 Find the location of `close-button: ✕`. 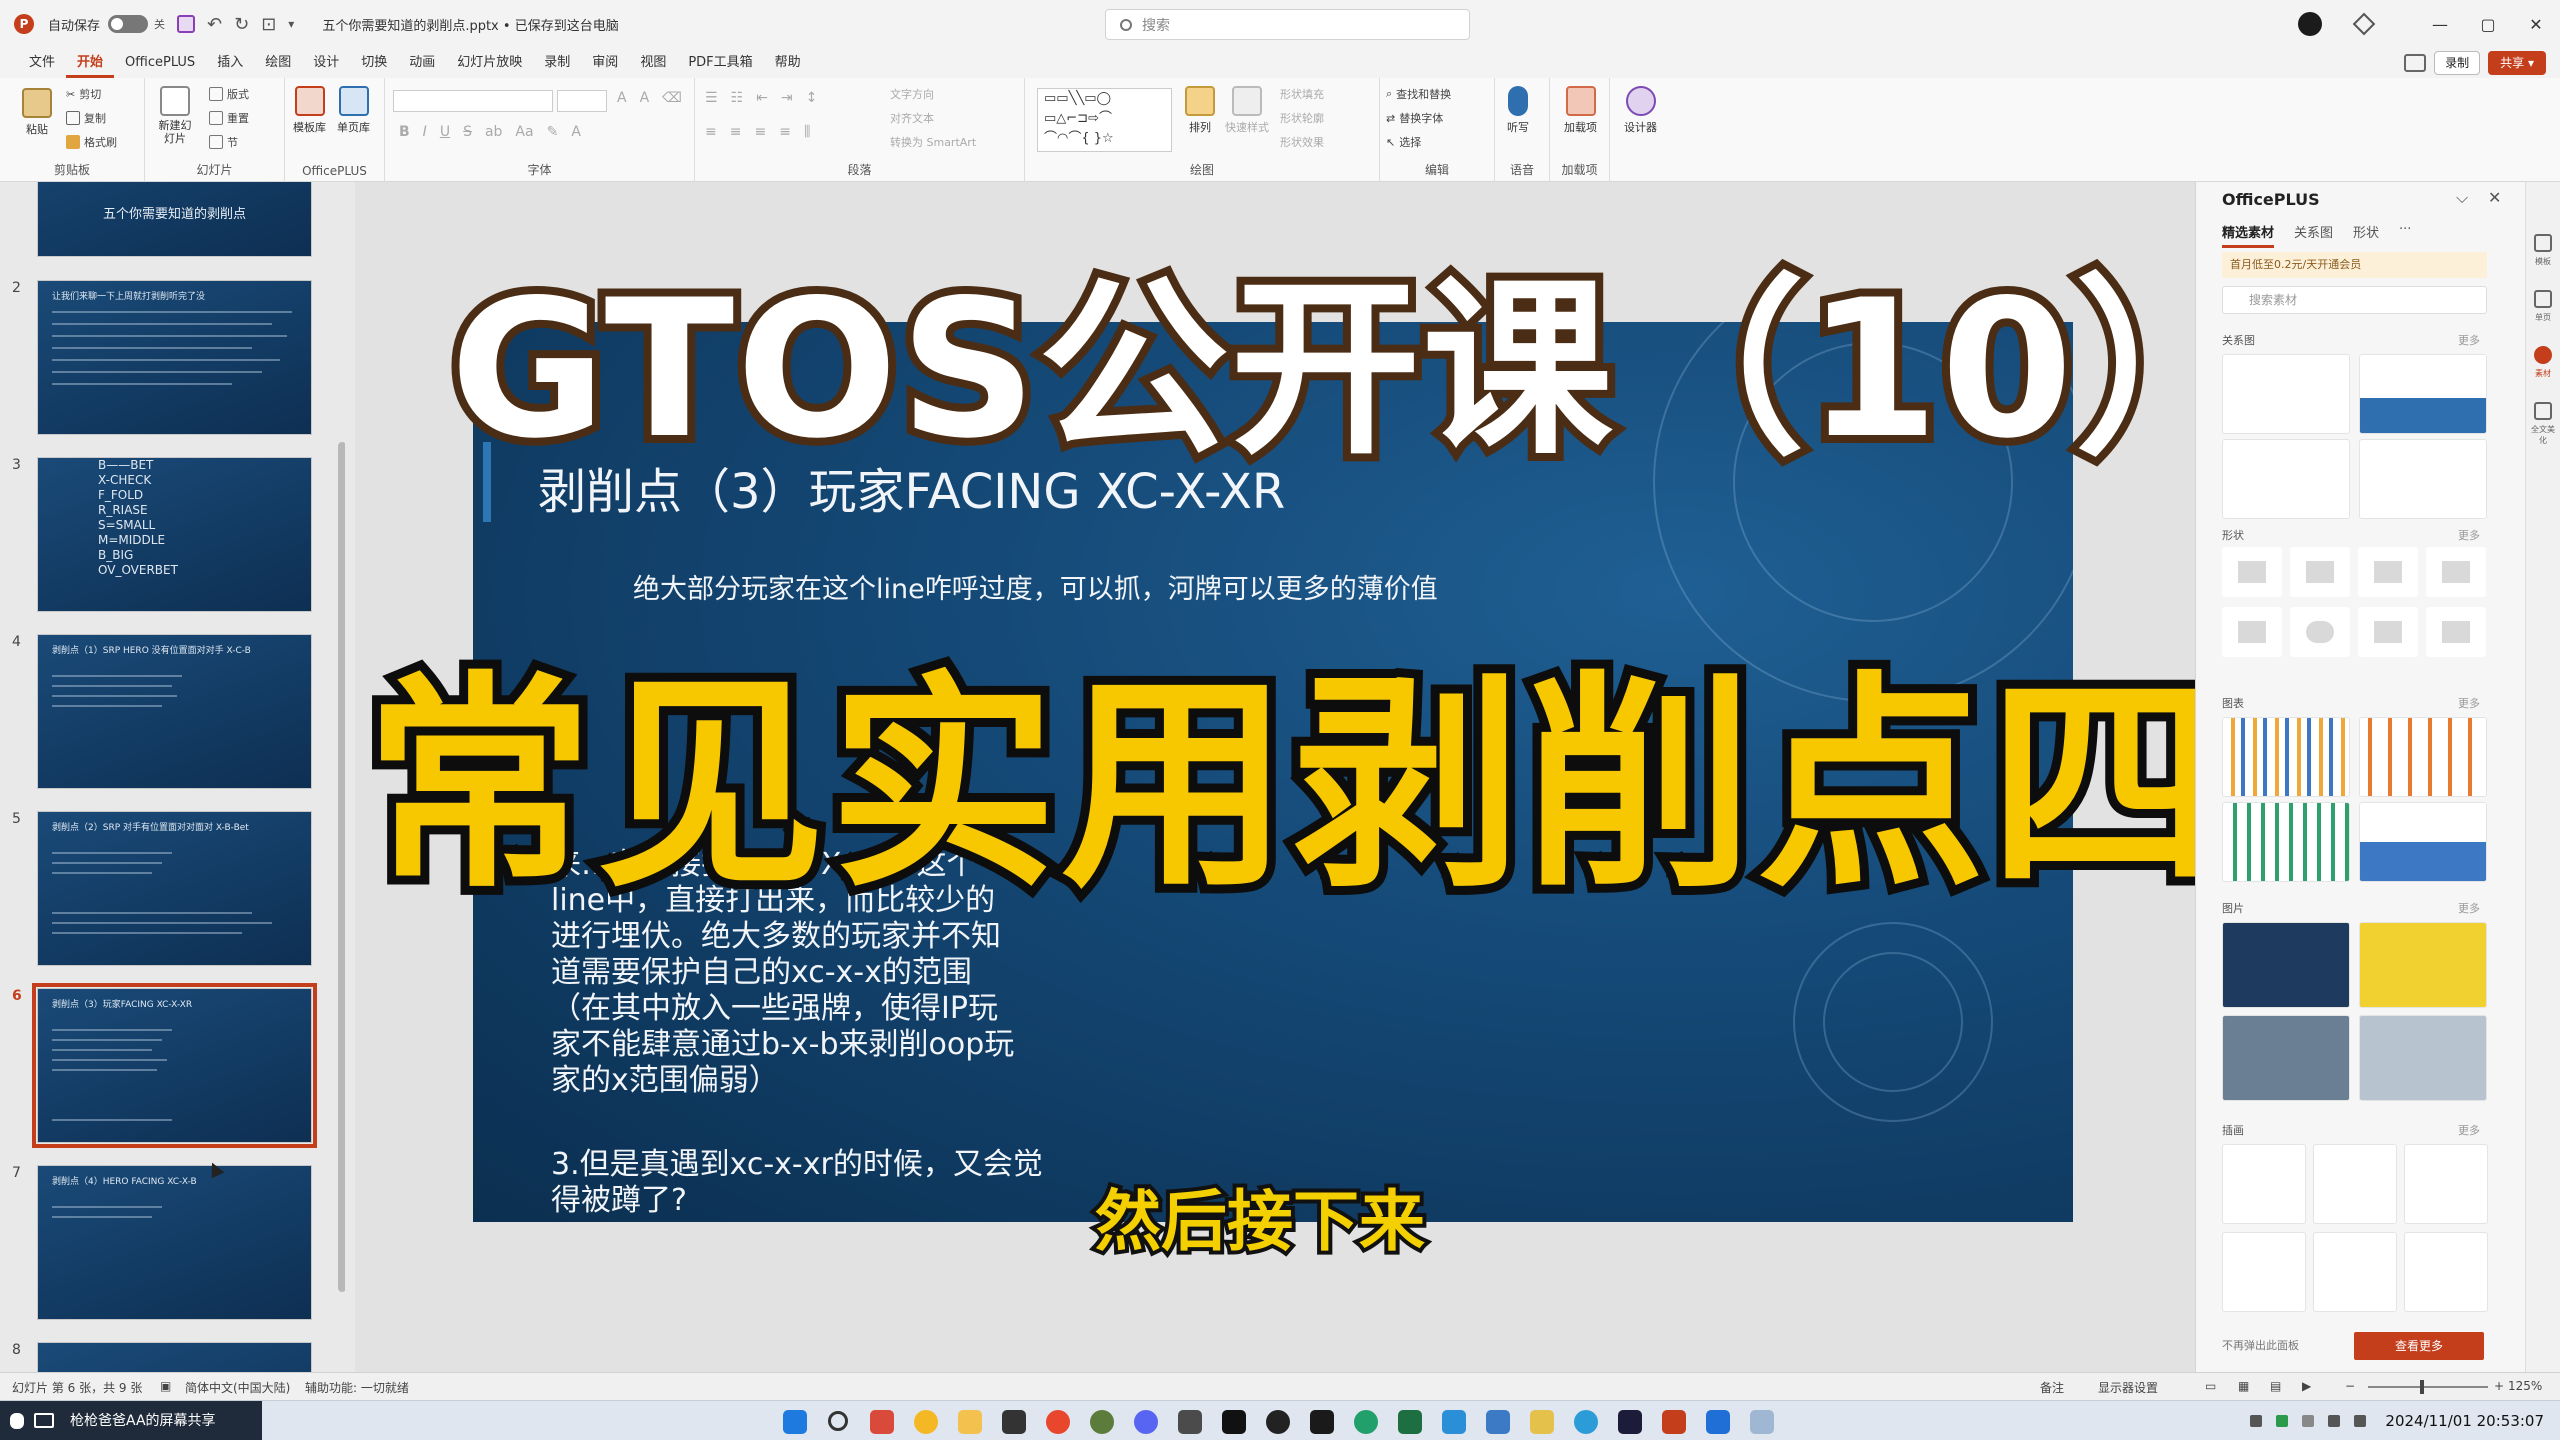

close-button: ✕ is located at coordinates (2536, 24).